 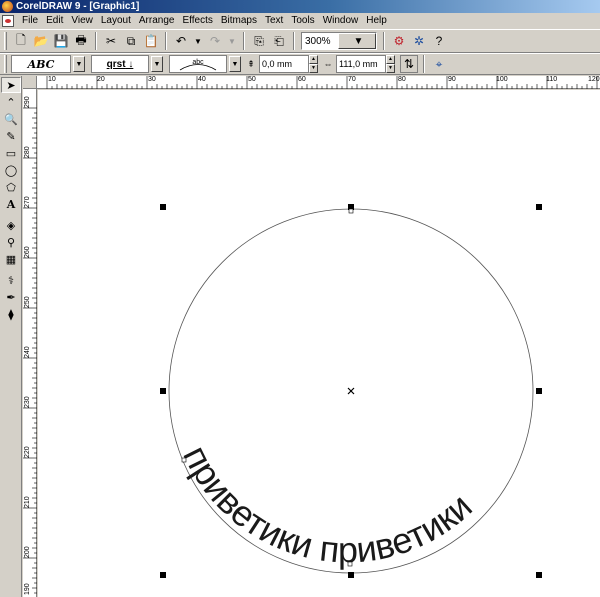 What do you see at coordinates (376, 21) in the screenshot?
I see `menu-help: Help` at bounding box center [376, 21].